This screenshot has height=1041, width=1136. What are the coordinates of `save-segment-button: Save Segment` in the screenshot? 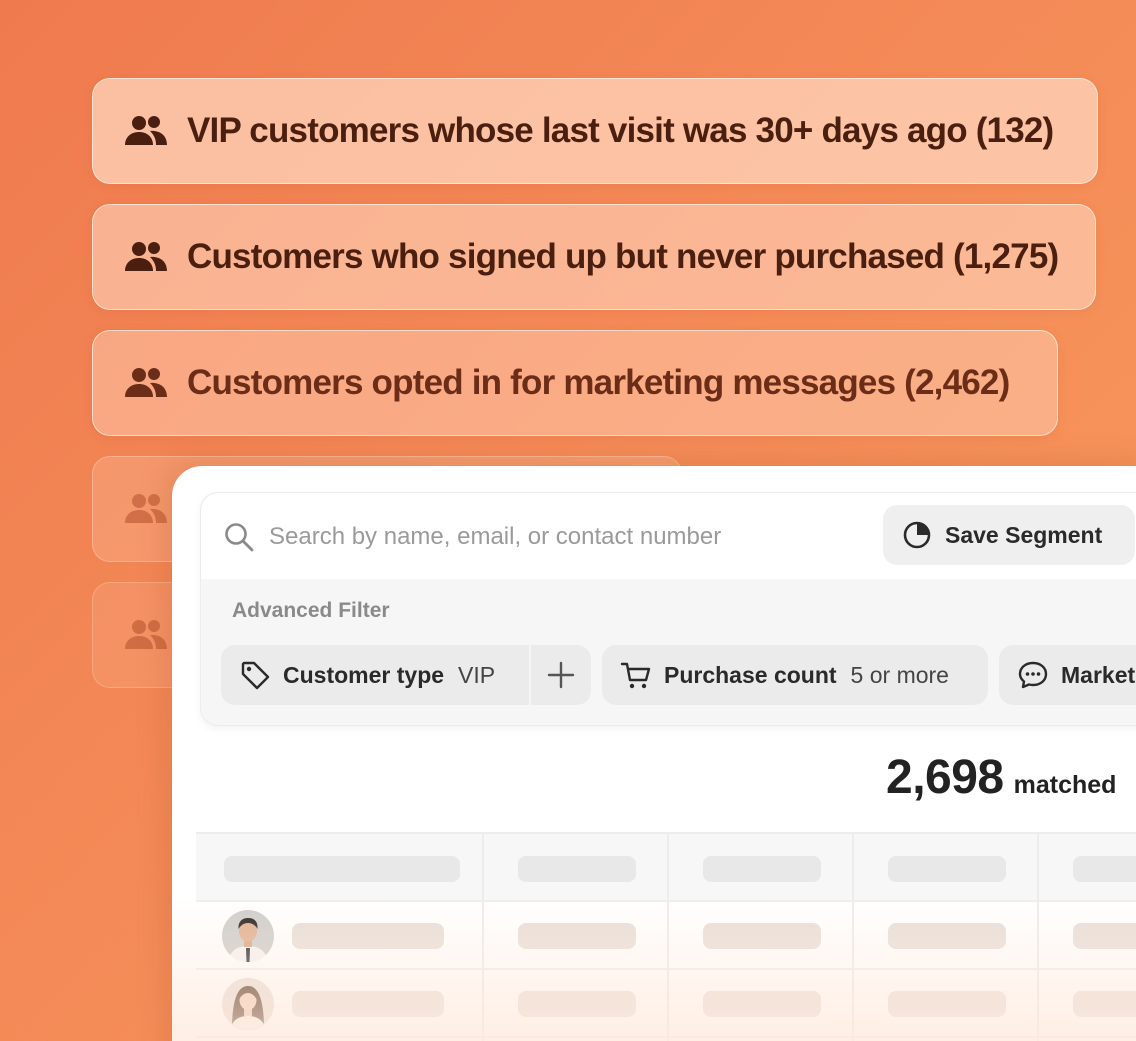 It's located at (1009, 535).